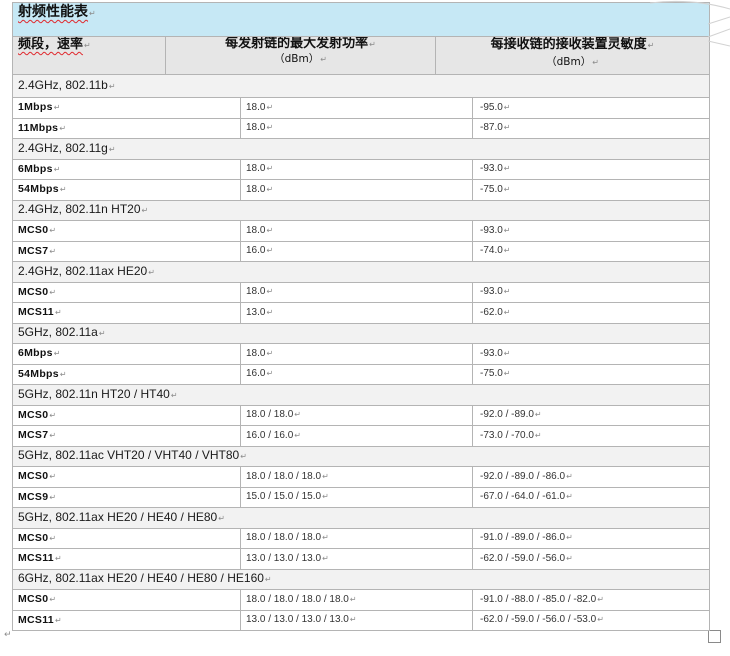  What do you see at coordinates (126, 128) in the screenshot?
I see `rate-cell: 11Mbps↵` at bounding box center [126, 128].